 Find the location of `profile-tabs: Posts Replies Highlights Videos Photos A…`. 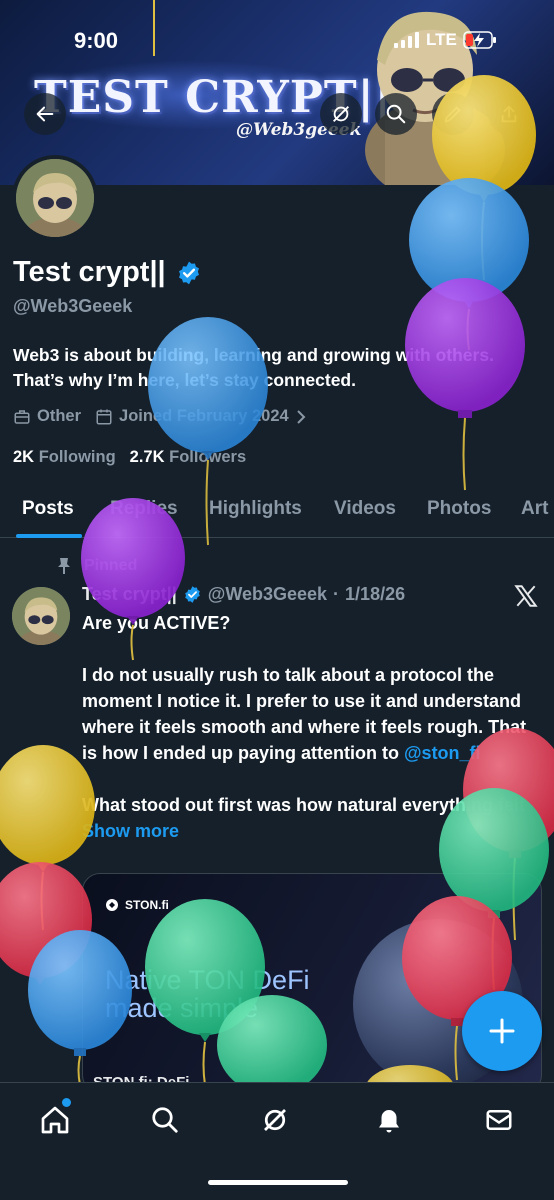

profile-tabs: Posts Replies Highlights Videos Photos A… is located at coordinates (277, 511).